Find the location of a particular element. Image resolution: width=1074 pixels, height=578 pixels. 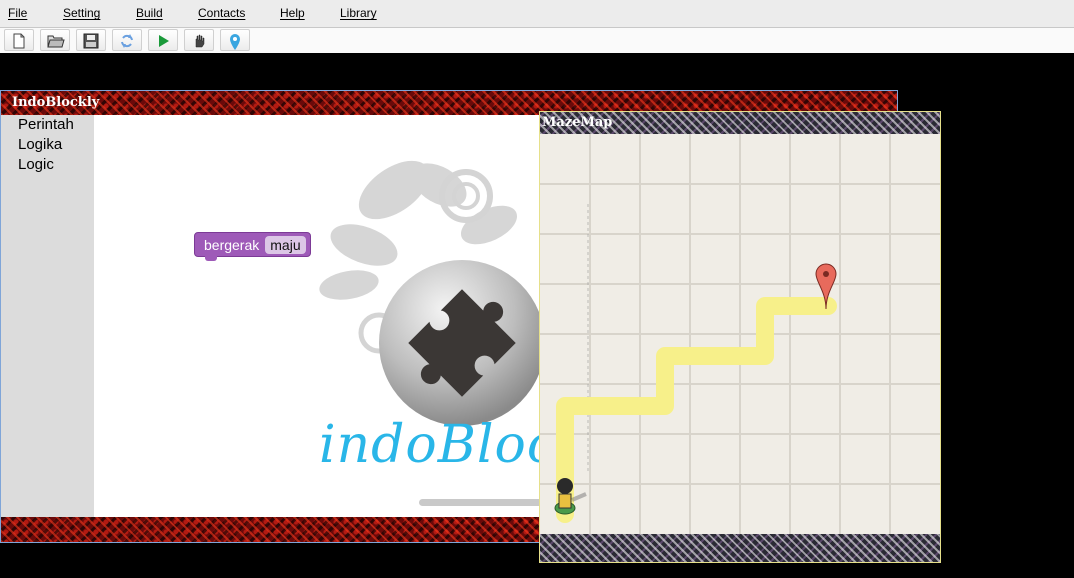

run-icon is located at coordinates (164, 41).